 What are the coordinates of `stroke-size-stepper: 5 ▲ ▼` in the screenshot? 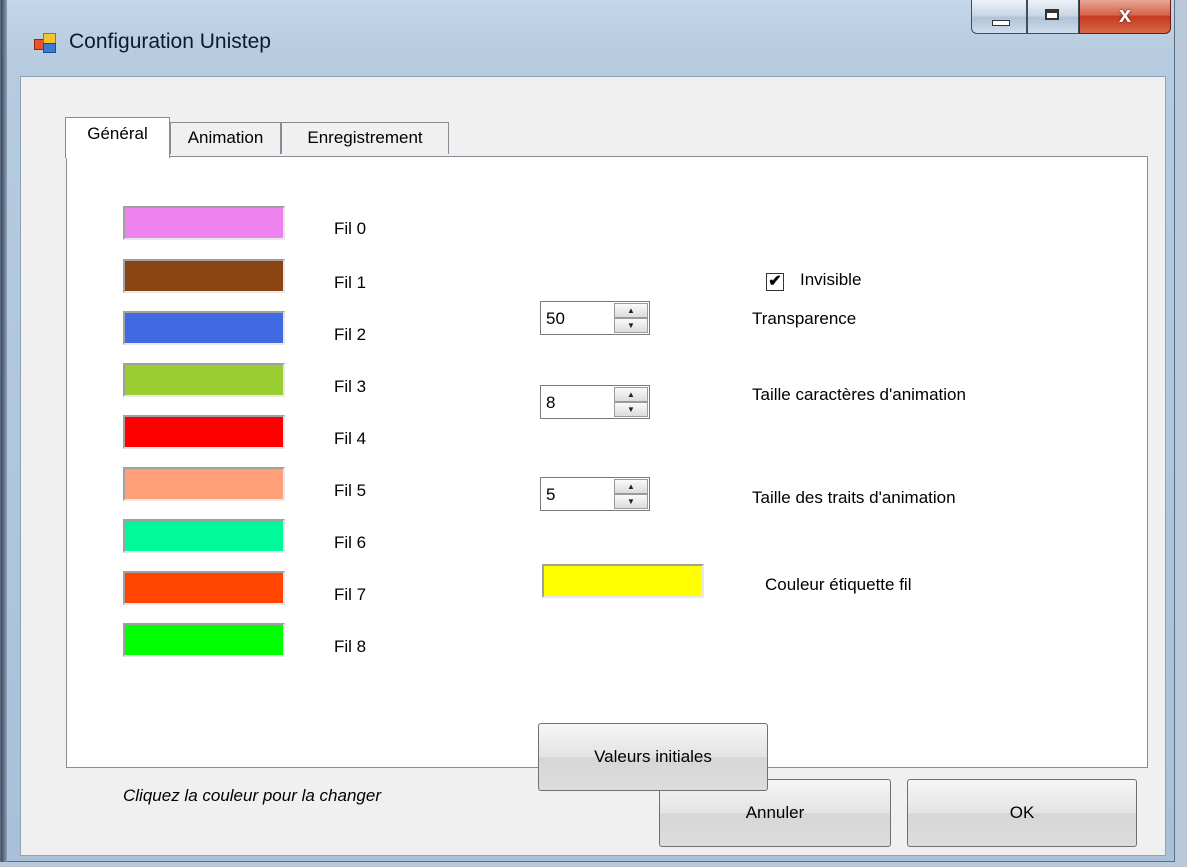 It's located at (595, 494).